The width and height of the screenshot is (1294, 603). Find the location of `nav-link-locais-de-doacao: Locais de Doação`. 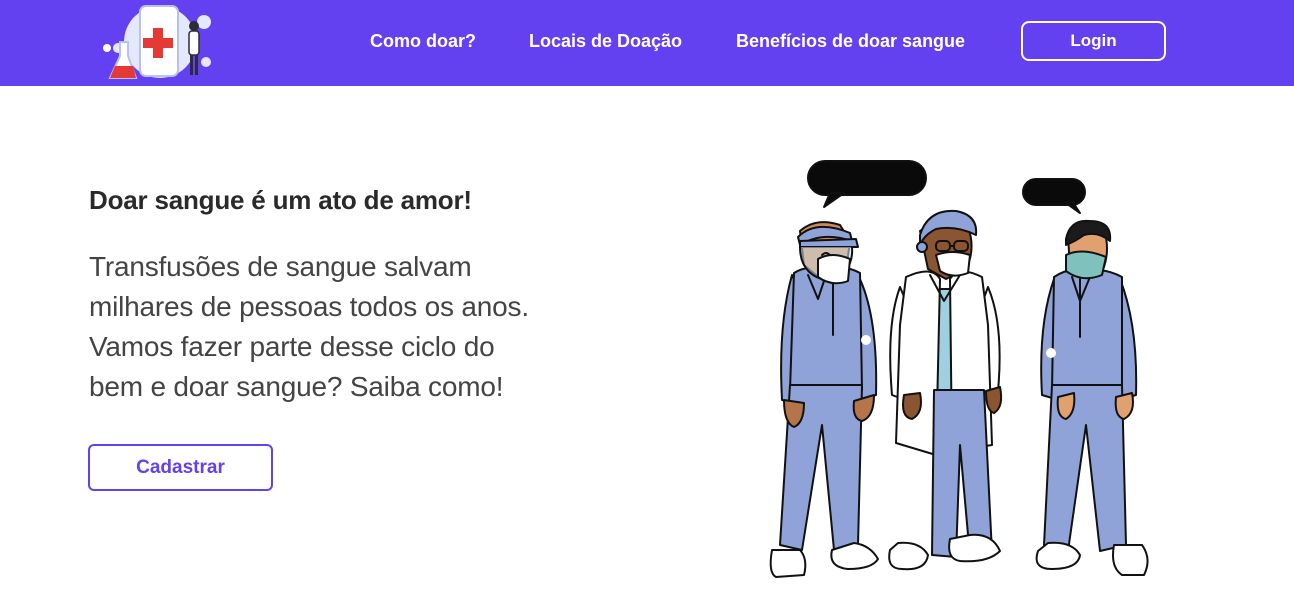

nav-link-locais-de-doacao: Locais de Doação is located at coordinates (605, 41).